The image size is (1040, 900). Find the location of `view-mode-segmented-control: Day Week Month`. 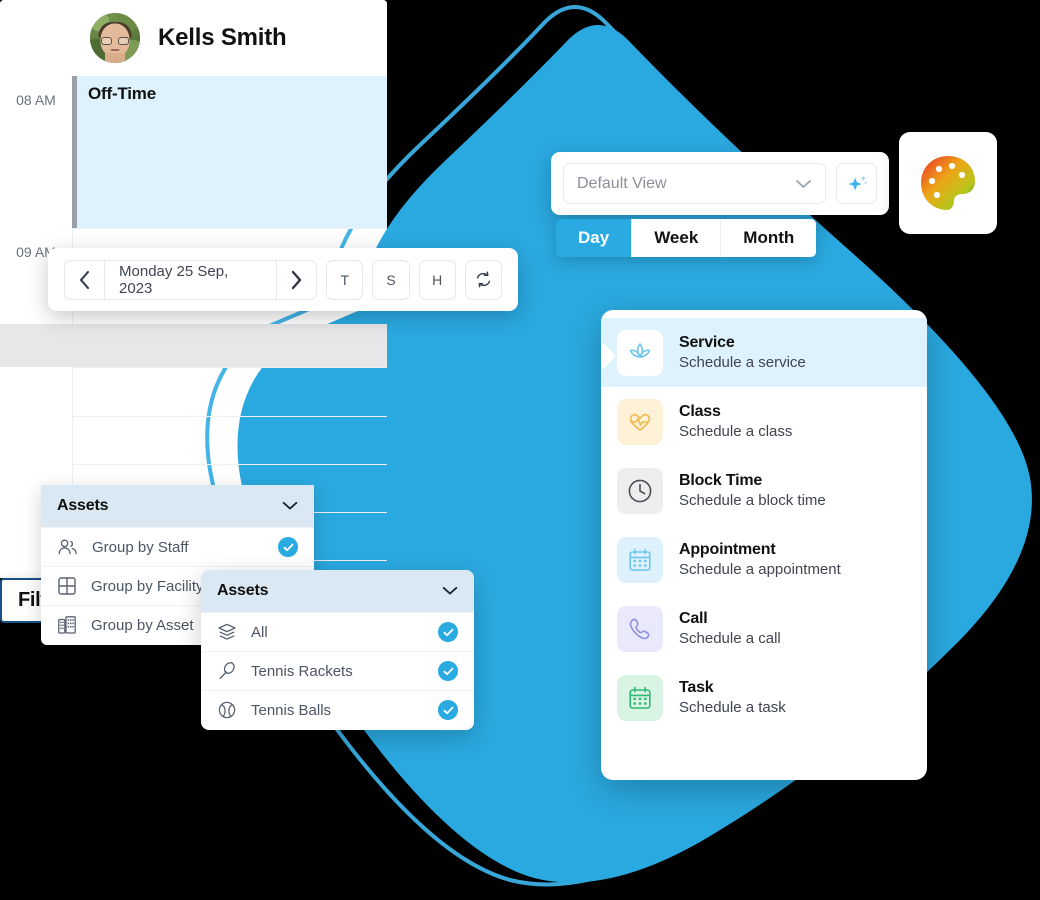

view-mode-segmented-control: Day Week Month is located at coordinates (686, 238).